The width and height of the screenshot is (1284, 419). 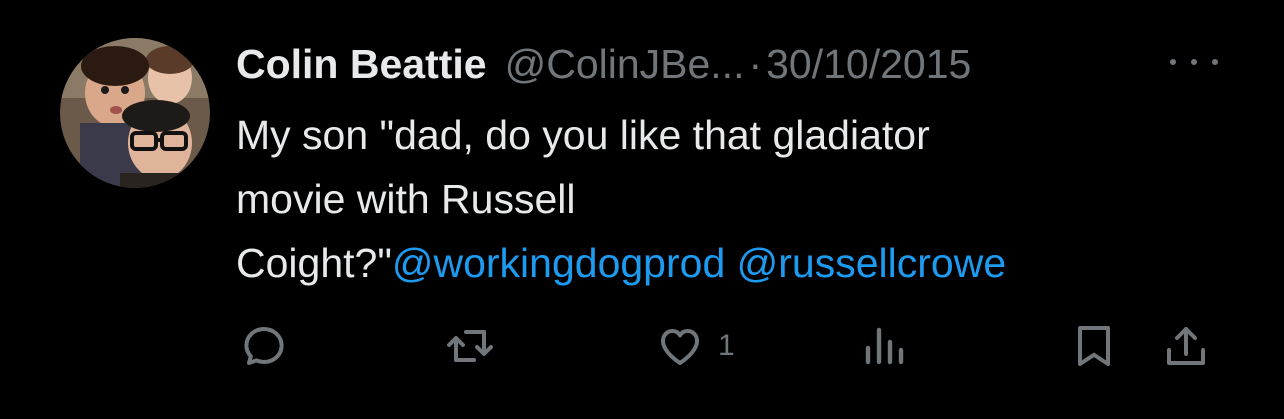 I want to click on bar-chart-icon, so click(x=884, y=346).